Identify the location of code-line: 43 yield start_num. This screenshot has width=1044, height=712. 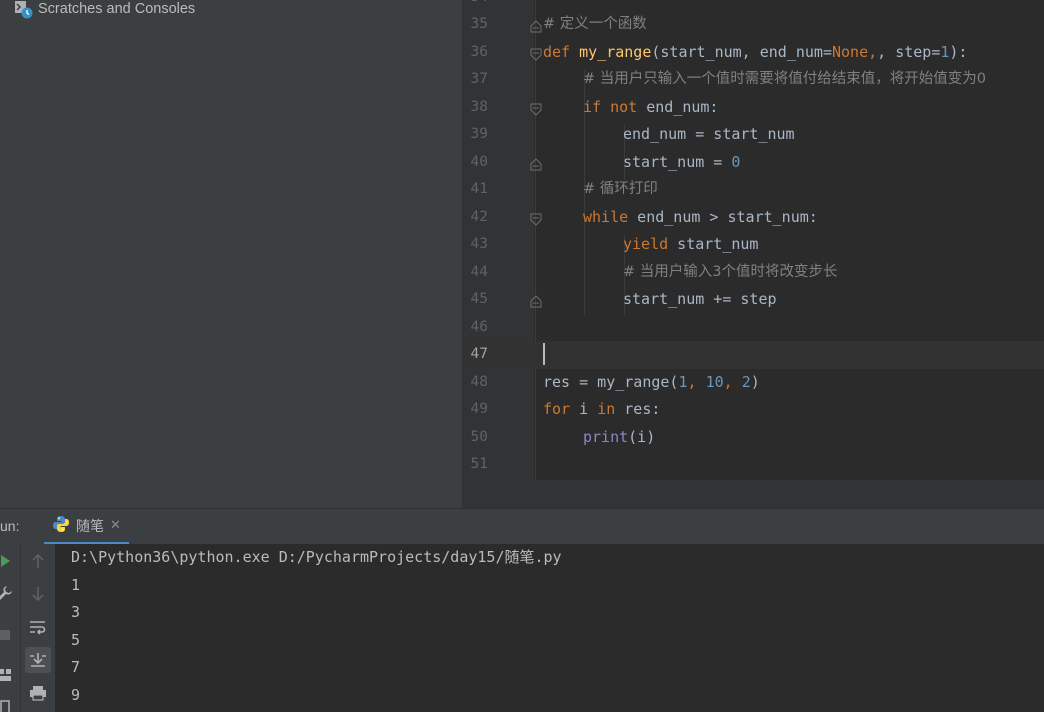
(753, 245).